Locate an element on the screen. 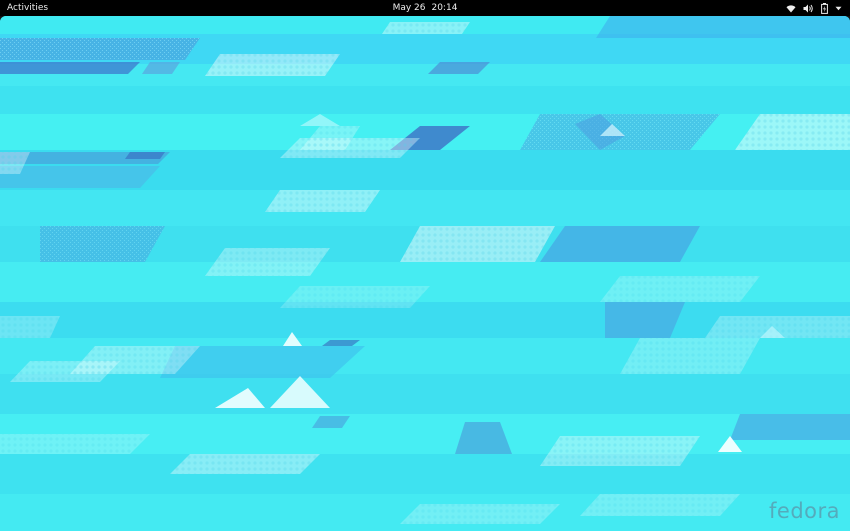  system-status-menu is located at coordinates (814, 8).